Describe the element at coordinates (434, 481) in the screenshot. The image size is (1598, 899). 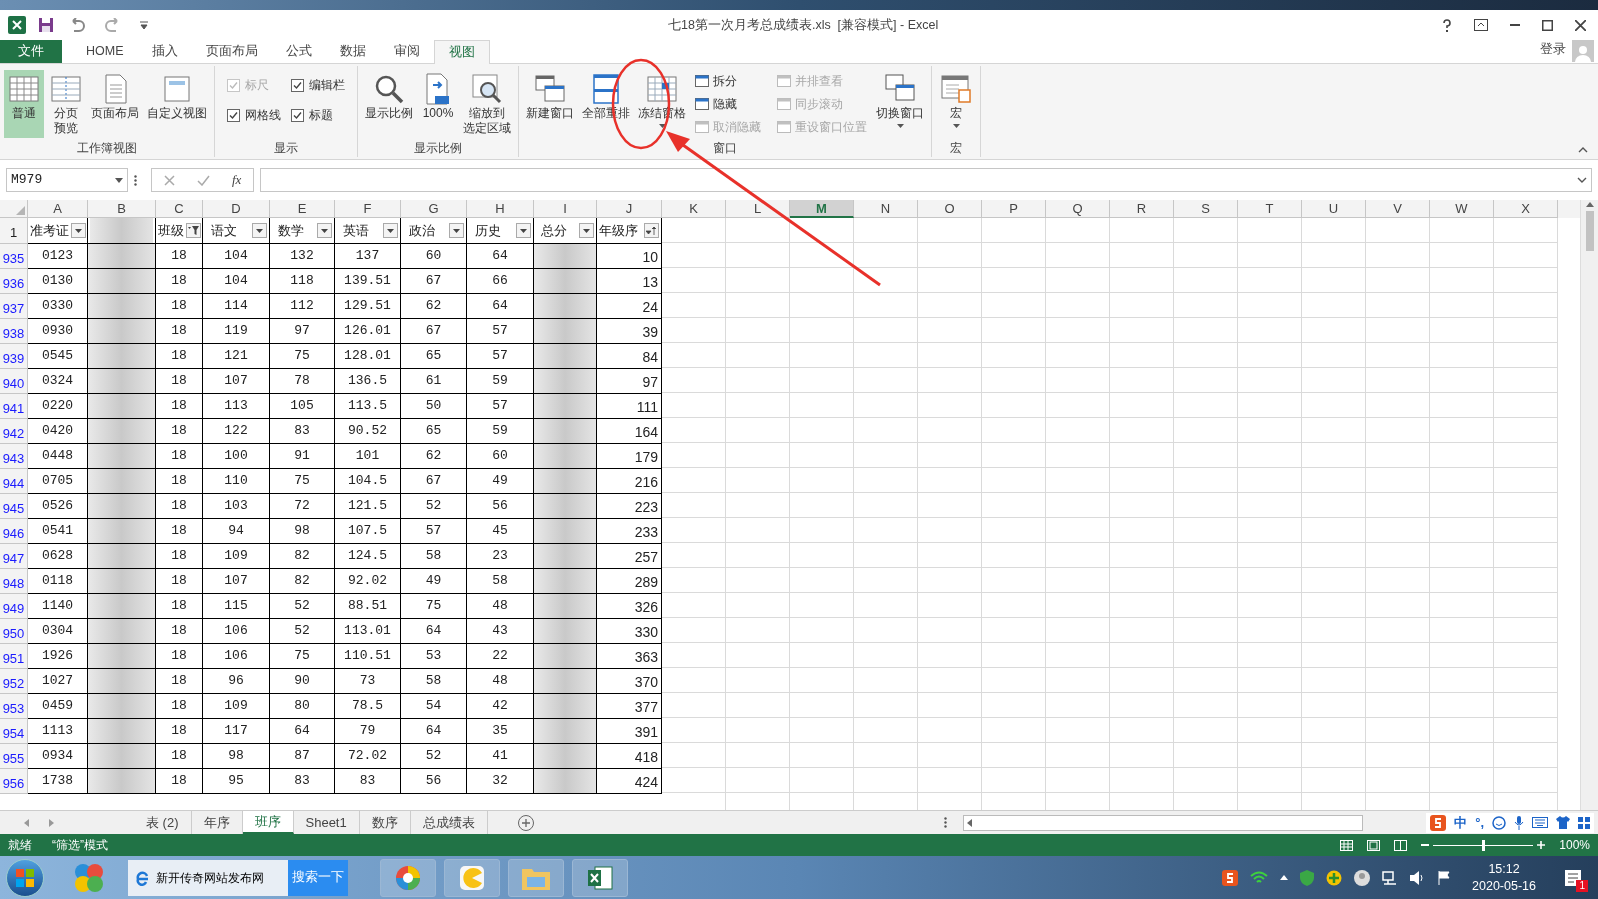
I see `table-cell: 67` at that location.